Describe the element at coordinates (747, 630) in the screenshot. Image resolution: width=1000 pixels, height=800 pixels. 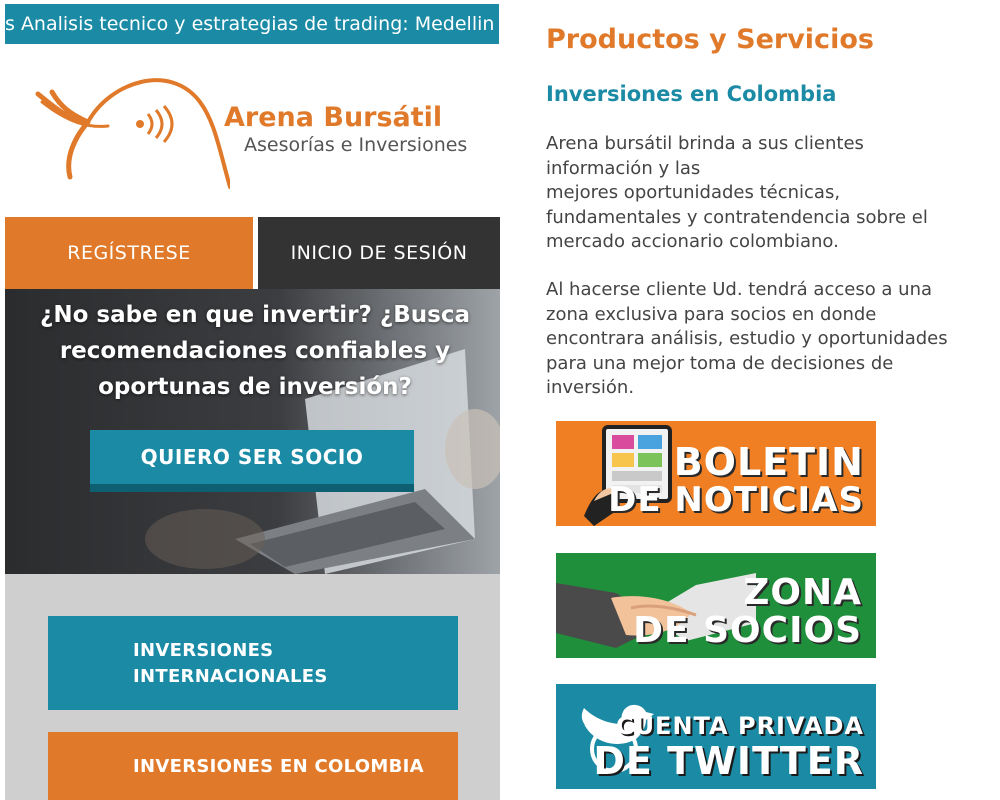
I see `members-zone-subtitle: DE SOCIOS` at that location.